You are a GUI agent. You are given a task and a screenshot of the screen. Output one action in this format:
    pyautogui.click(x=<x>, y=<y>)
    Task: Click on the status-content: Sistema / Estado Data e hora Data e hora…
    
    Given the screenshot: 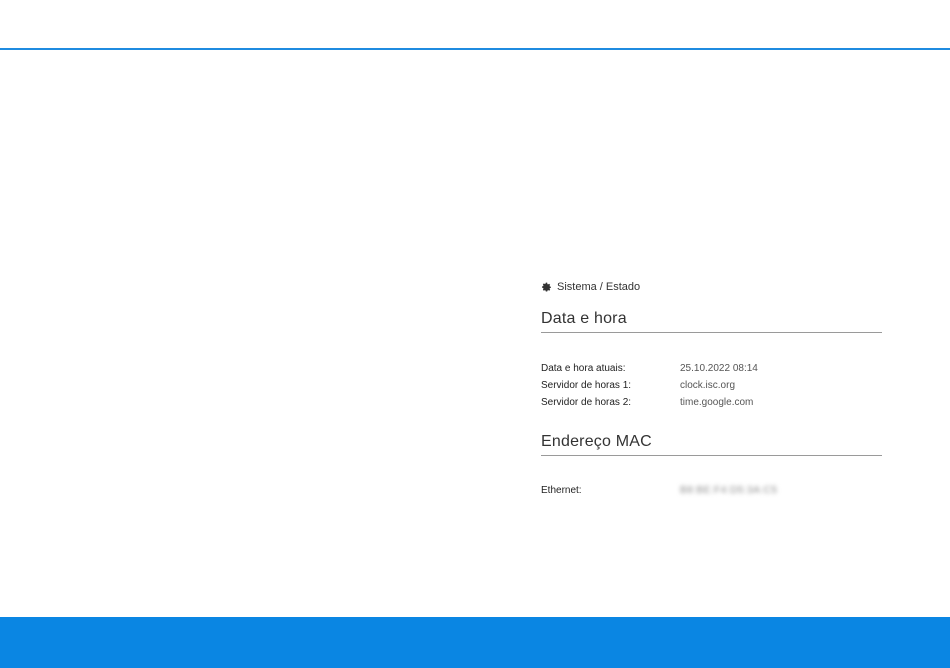 What is the action you would take?
    pyautogui.click(x=711, y=389)
    